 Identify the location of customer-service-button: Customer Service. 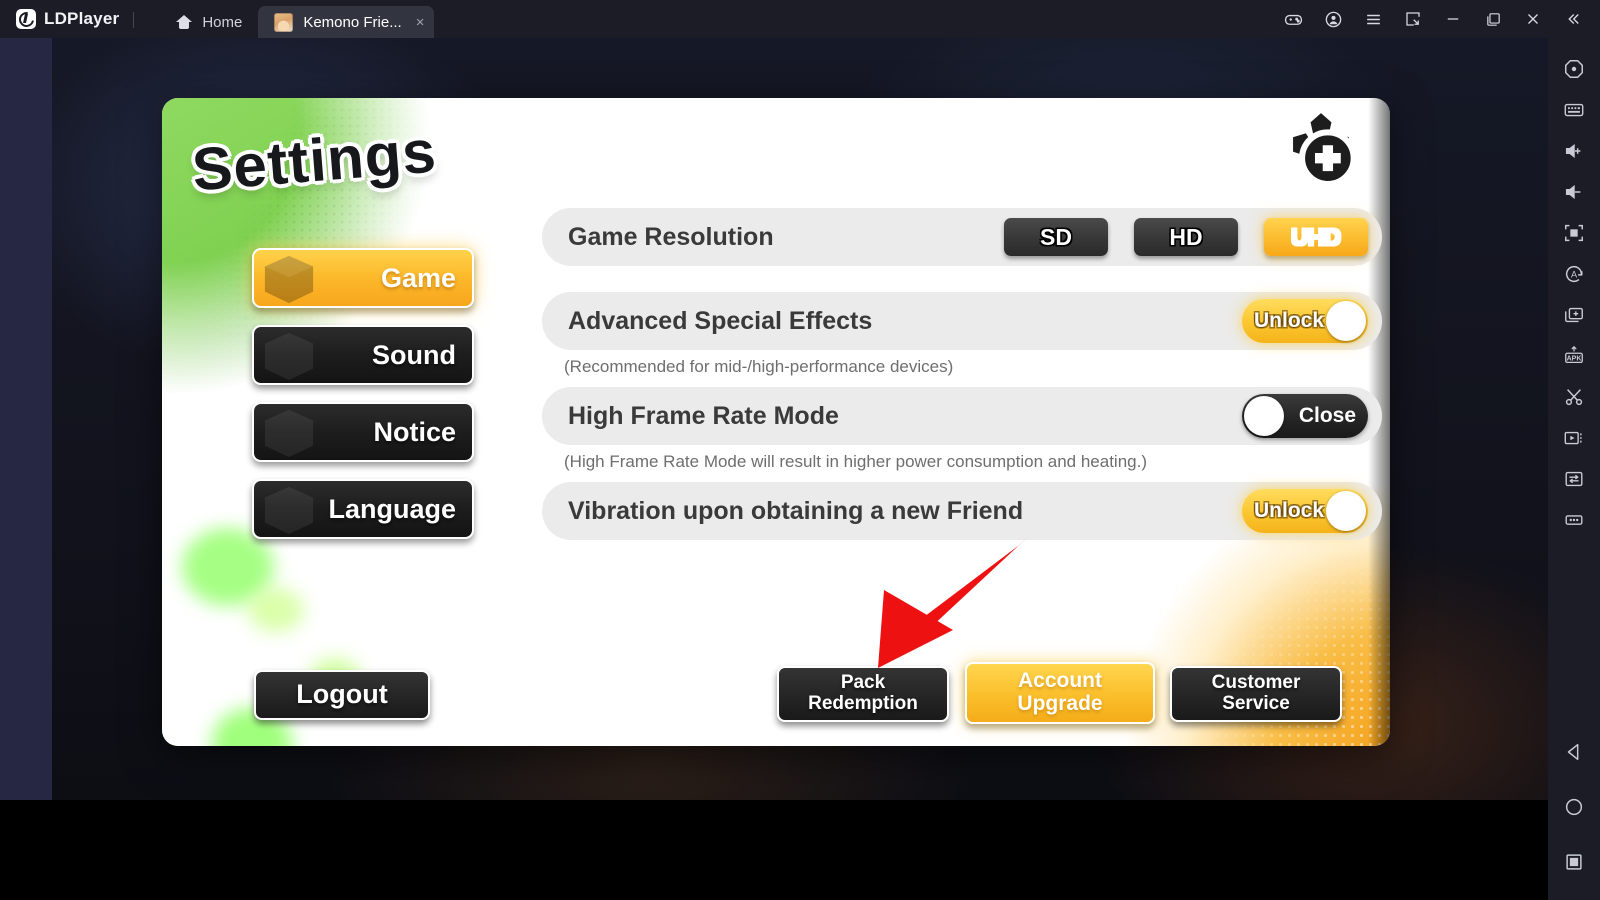
(1256, 694).